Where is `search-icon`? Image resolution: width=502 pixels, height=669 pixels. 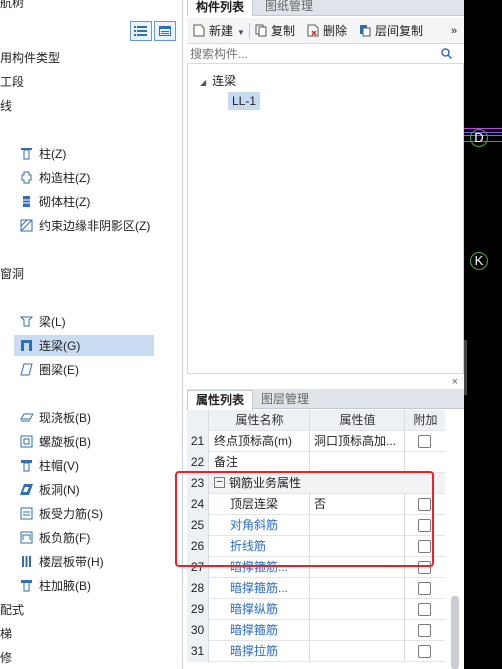
search-icon is located at coordinates (446, 53).